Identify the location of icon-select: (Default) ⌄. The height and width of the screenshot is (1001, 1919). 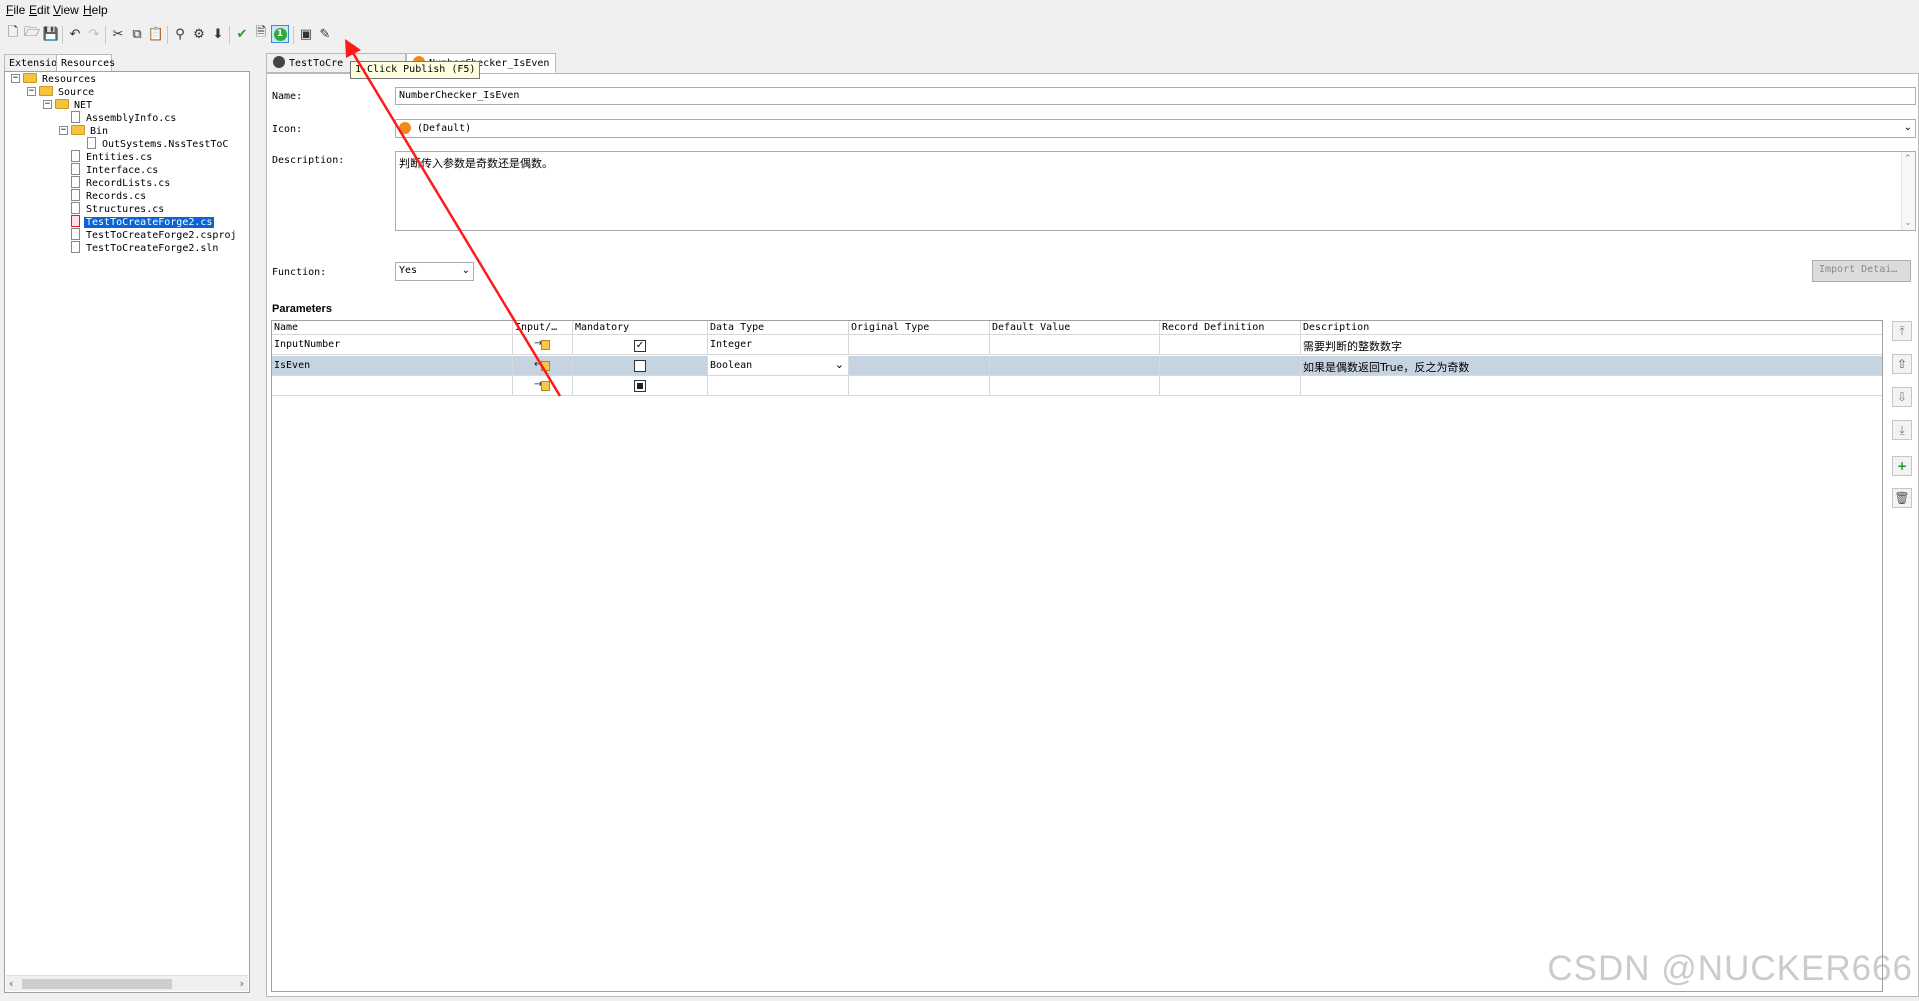
(1155, 128).